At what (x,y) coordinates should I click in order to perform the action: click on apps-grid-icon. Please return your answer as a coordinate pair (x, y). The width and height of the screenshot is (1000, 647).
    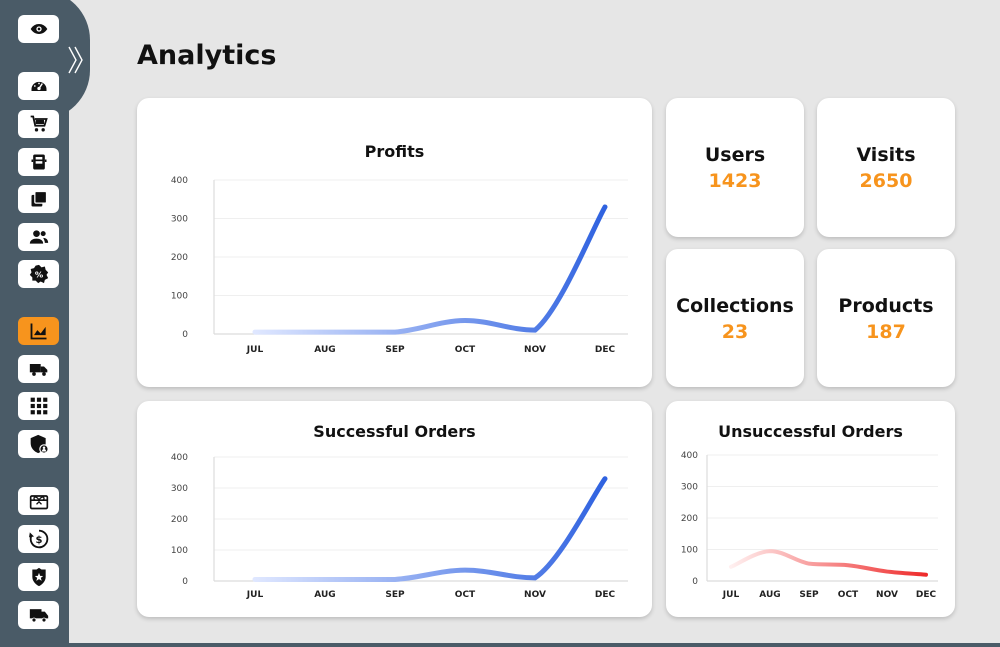
    Looking at the image, I should click on (38, 406).